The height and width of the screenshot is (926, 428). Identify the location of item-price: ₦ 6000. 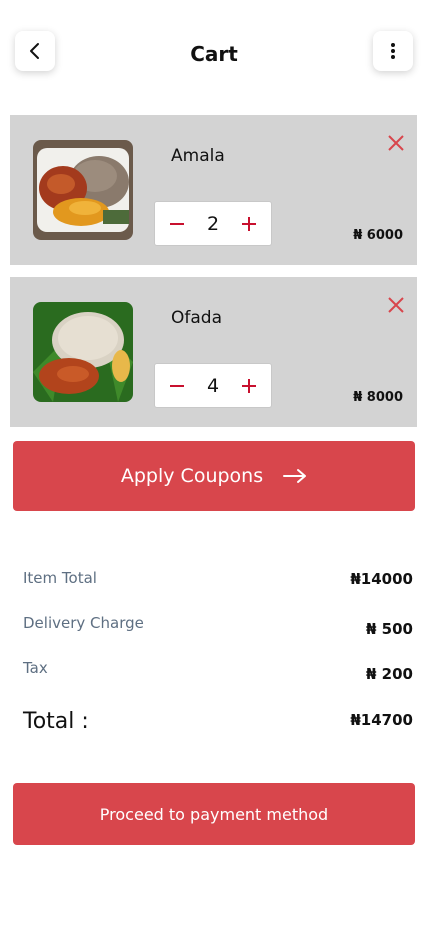
(378, 235).